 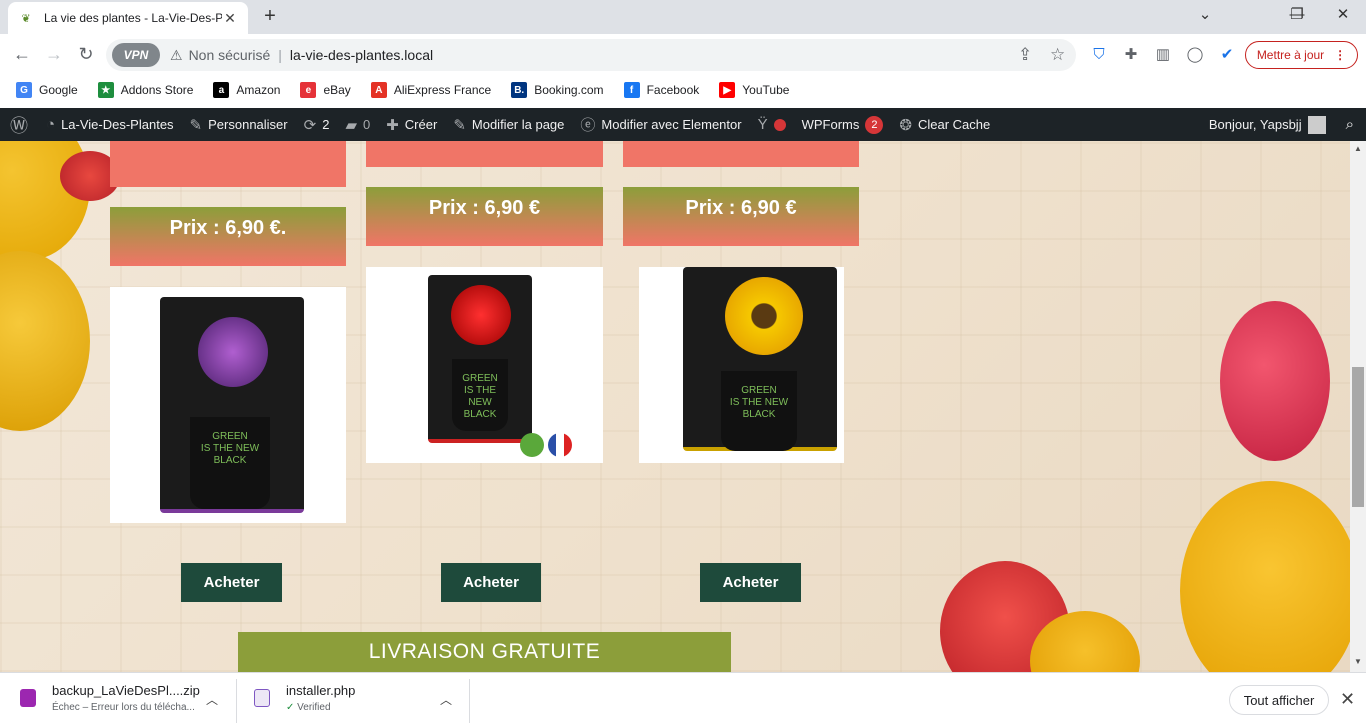 What do you see at coordinates (51, 124) in the screenshot?
I see `dashboard-icon: ◔` at bounding box center [51, 124].